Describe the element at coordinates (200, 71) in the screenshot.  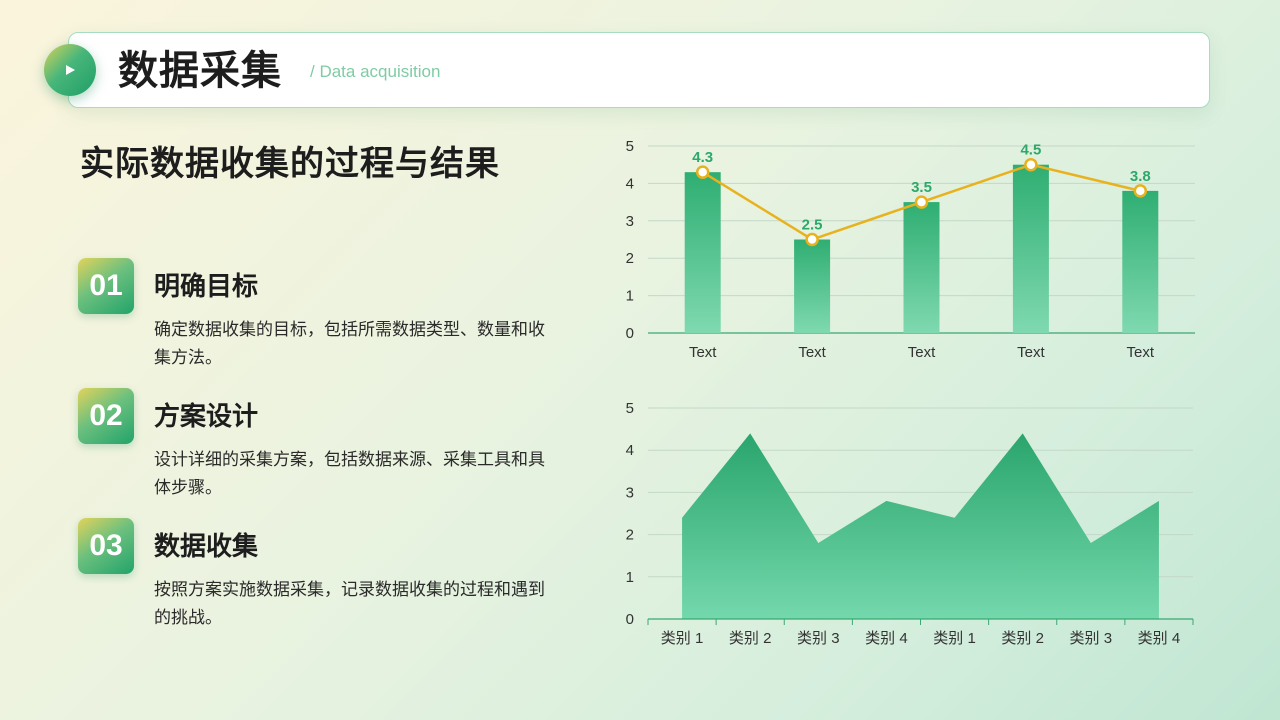
I see `page-title: 数据采集` at that location.